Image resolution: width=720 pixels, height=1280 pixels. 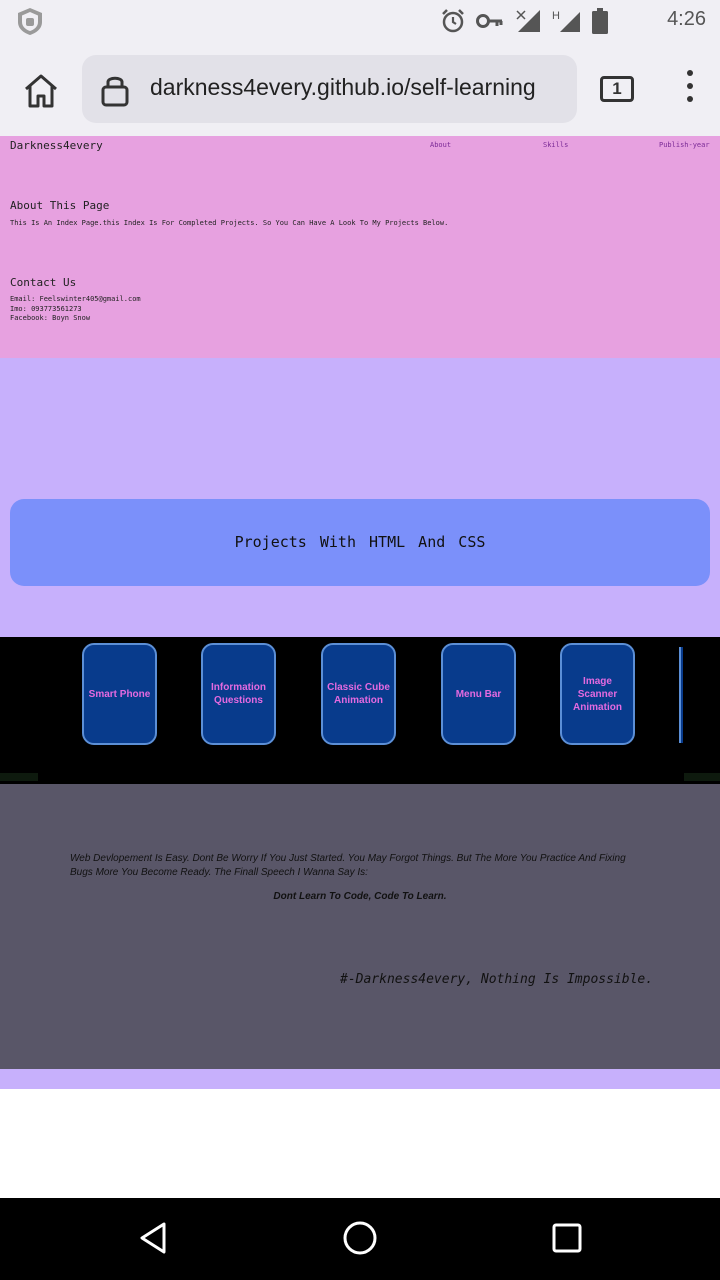 I want to click on lock-icon, so click(x=115, y=91).